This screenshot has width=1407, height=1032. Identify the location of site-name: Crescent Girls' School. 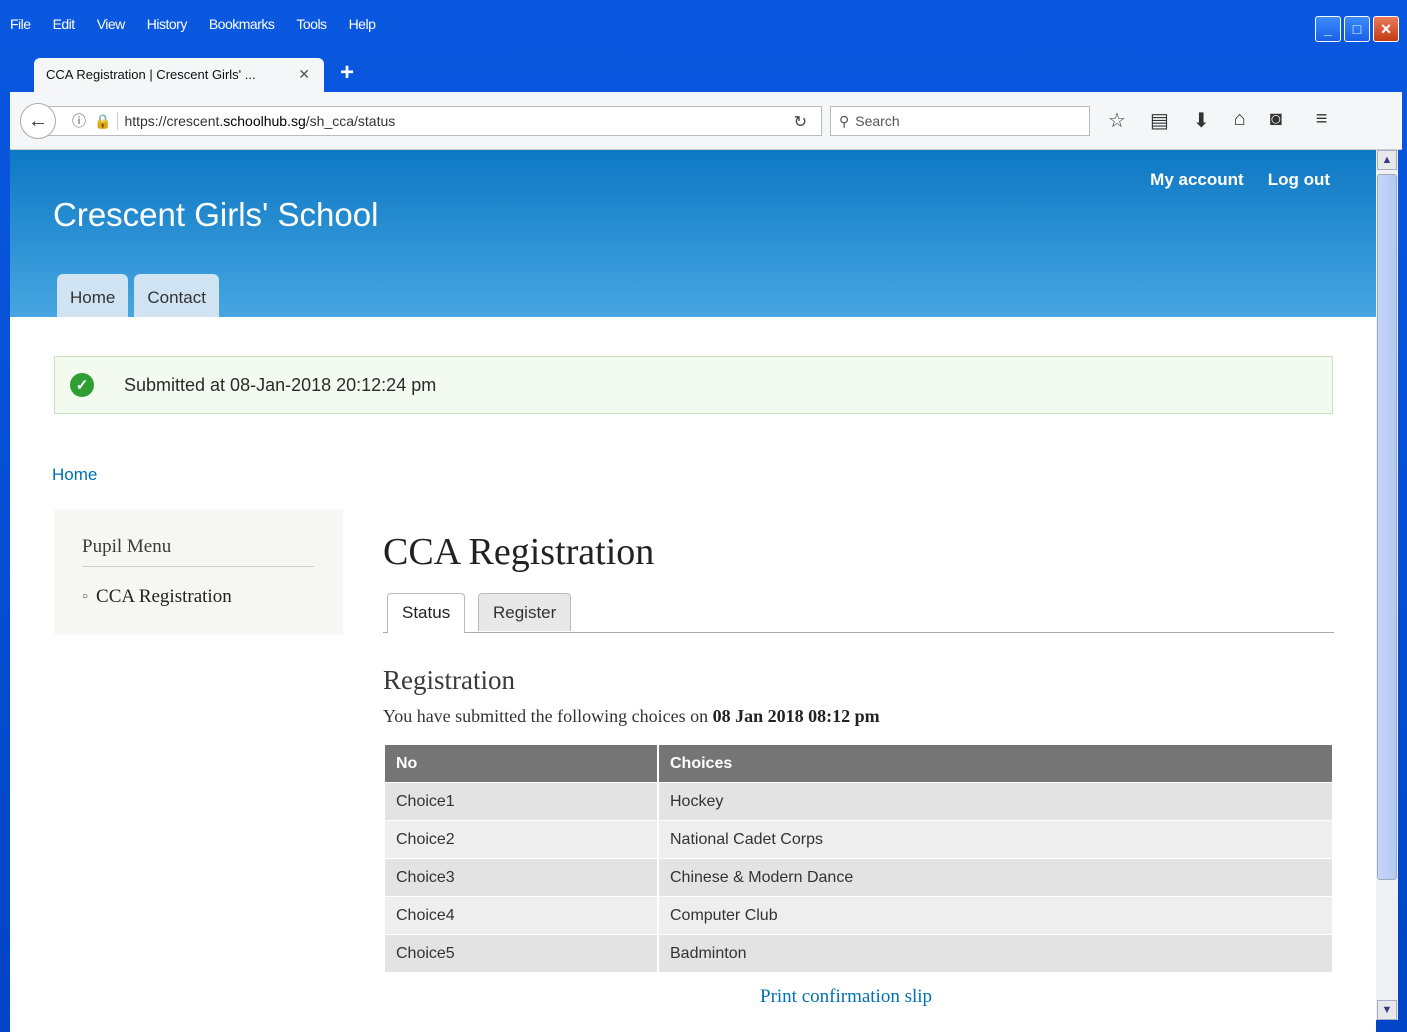
(215, 215).